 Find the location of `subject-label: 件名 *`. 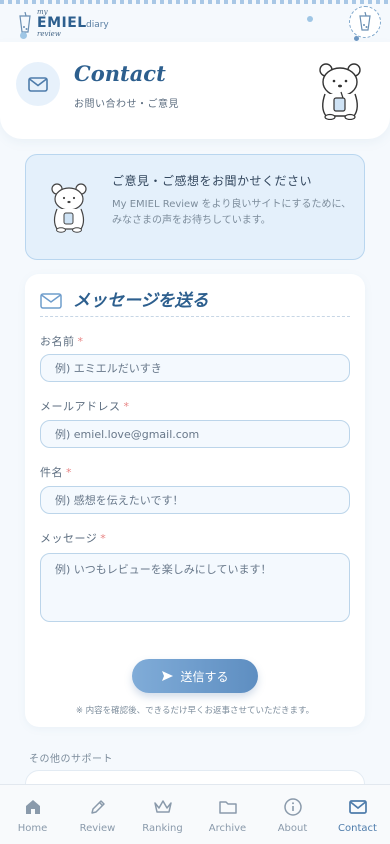

subject-label: 件名 * is located at coordinates (56, 472).